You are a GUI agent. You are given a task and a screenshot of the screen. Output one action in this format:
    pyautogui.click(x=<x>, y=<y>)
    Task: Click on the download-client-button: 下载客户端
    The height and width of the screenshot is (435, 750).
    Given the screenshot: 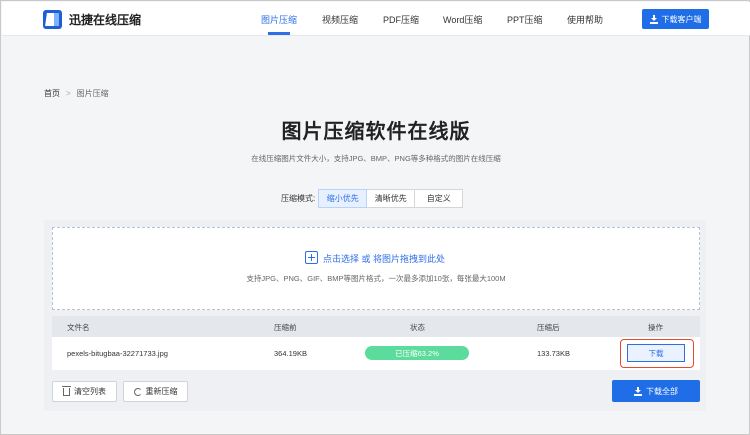 What is the action you would take?
    pyautogui.click(x=675, y=19)
    